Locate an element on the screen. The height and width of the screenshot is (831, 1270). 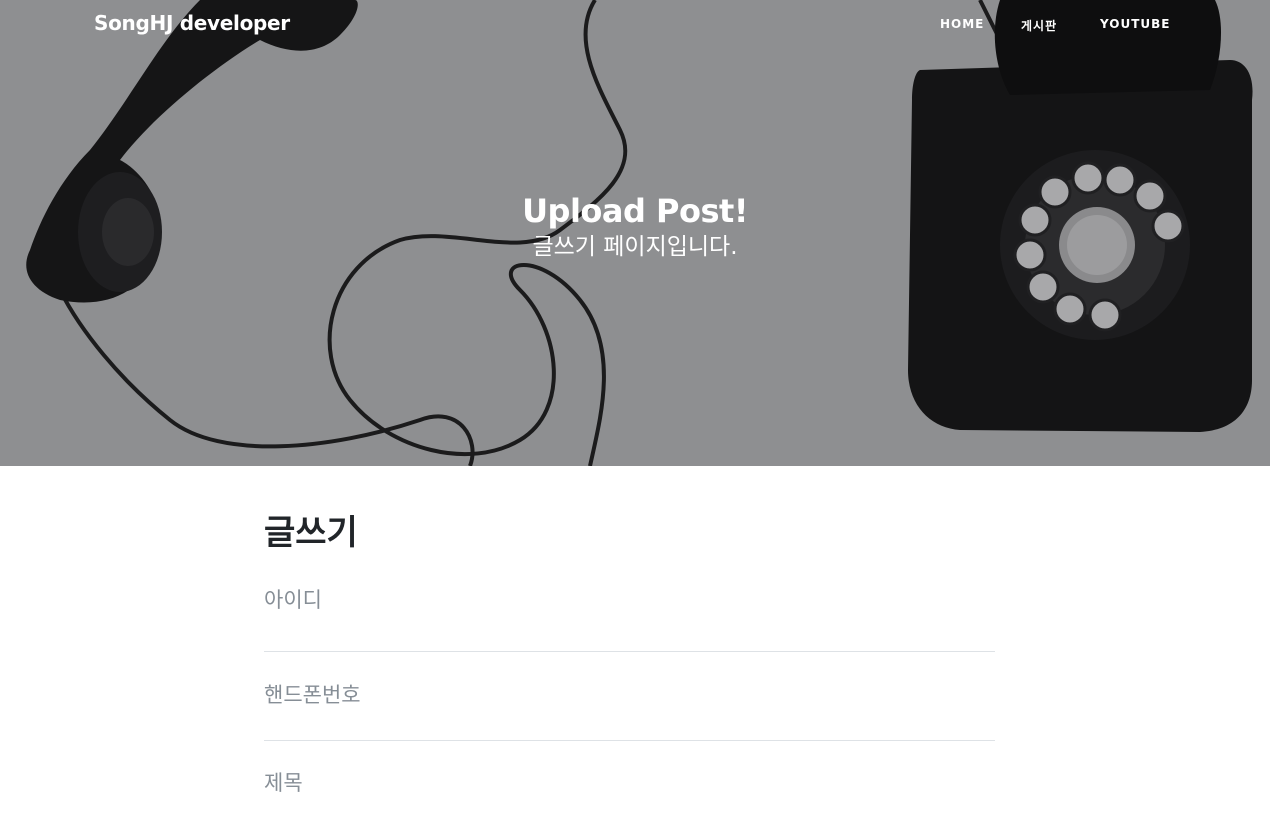
phone-input is located at coordinates (629, 695).